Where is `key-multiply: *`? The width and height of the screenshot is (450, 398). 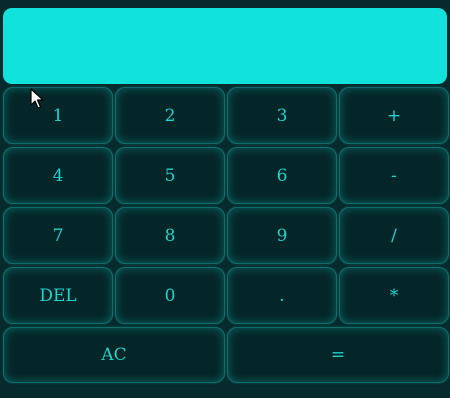 key-multiply: * is located at coordinates (394, 295).